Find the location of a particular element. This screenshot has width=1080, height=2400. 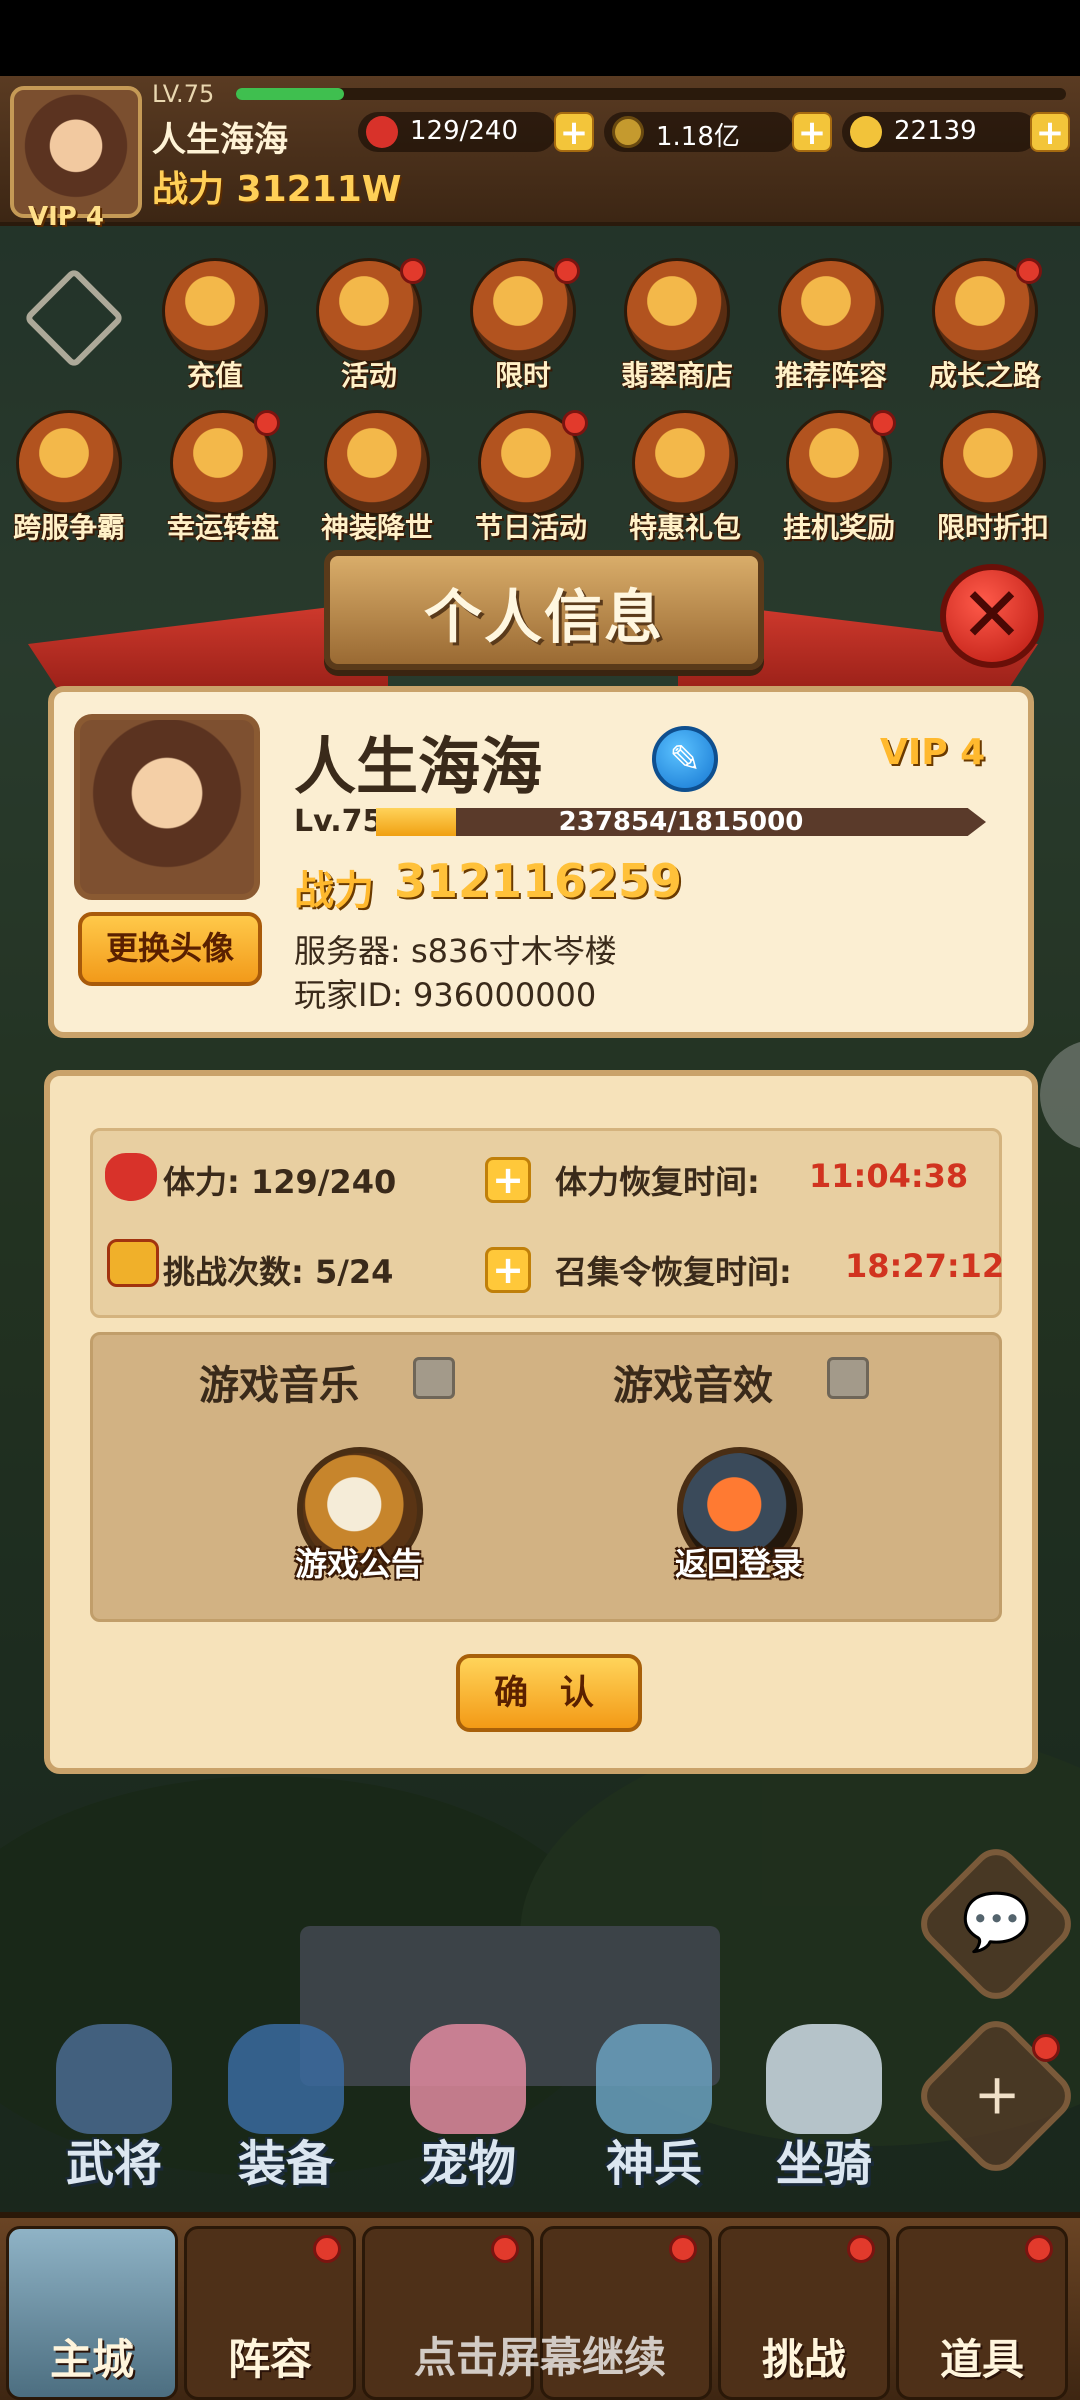

nav-weapons: 神兵 is located at coordinates (654, 2109).